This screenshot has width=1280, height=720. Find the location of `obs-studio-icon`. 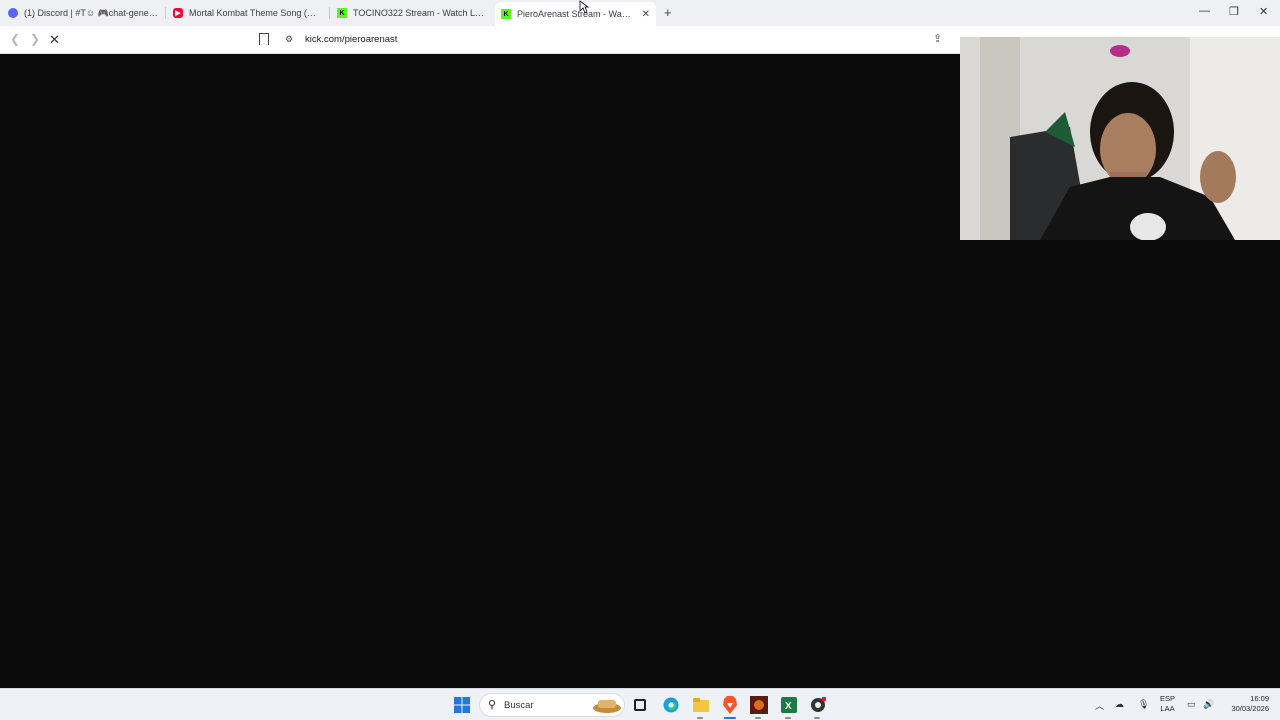

obs-studio-icon is located at coordinates (818, 705).